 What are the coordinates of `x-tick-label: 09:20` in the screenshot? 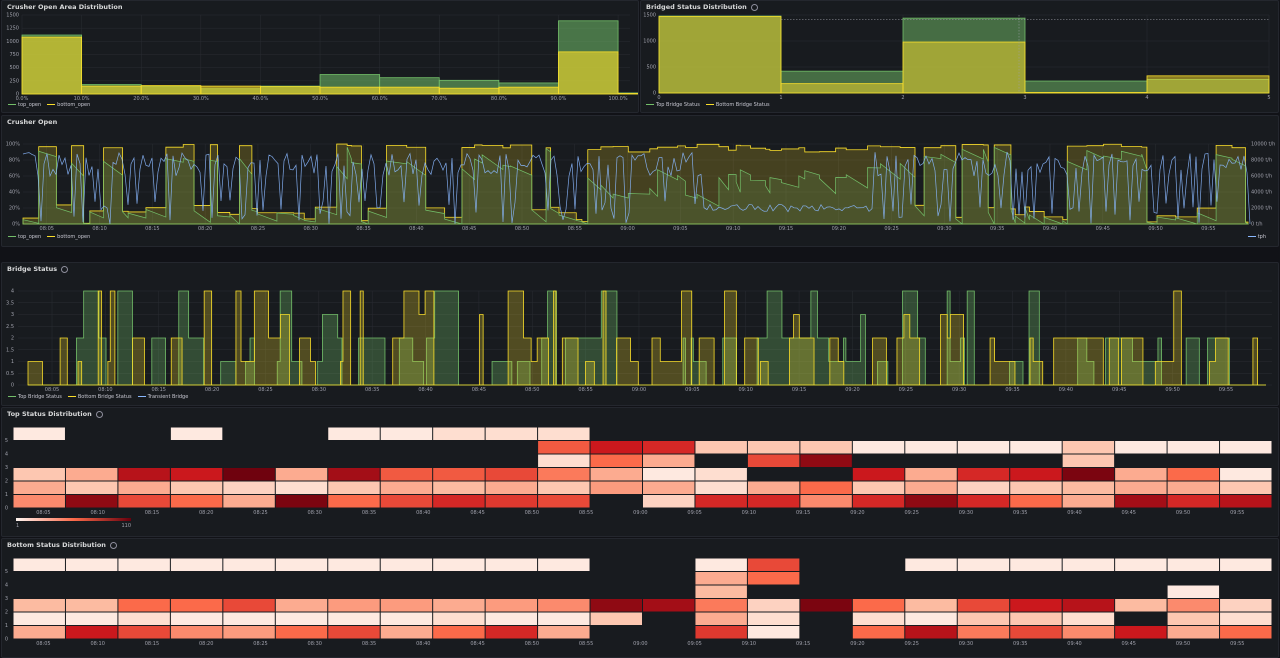 It's located at (857, 644).